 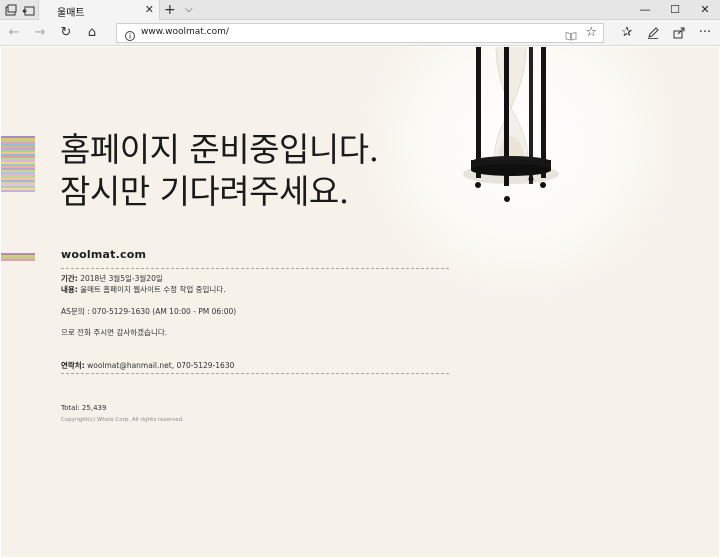 I want to click on divider-bottom, so click(x=255, y=373).